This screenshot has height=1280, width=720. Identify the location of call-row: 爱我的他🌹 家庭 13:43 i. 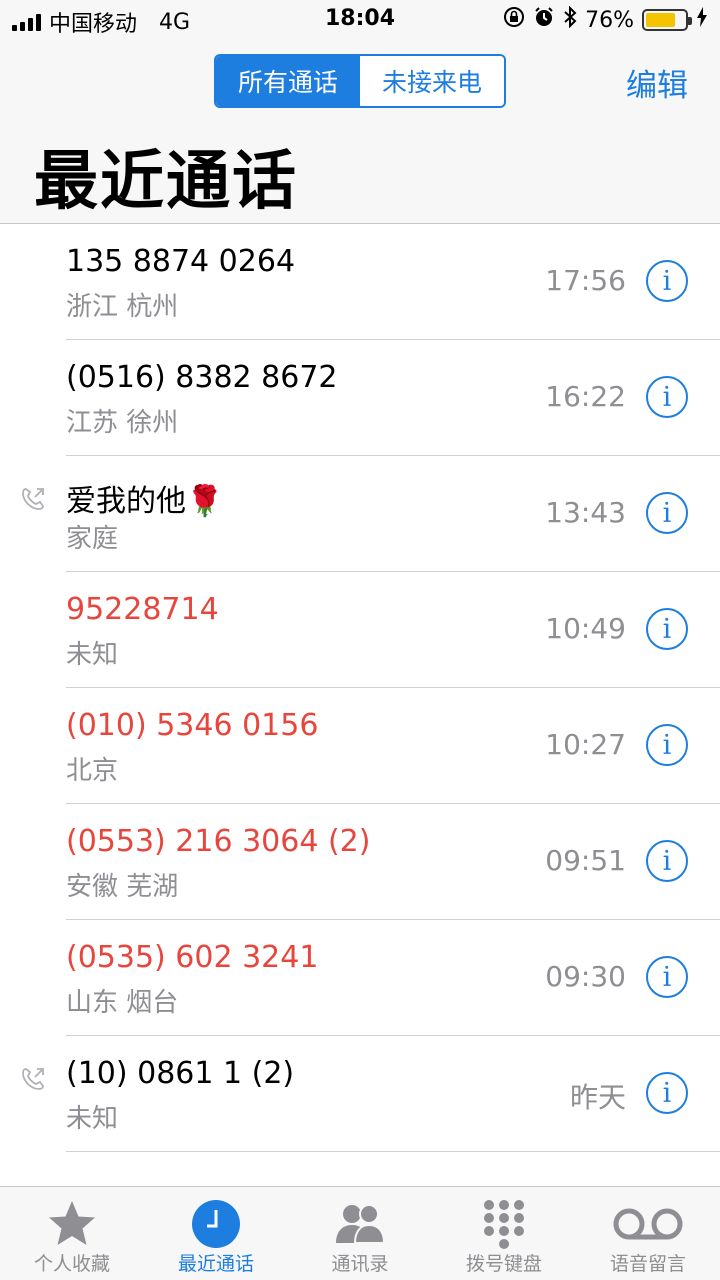
(360, 514).